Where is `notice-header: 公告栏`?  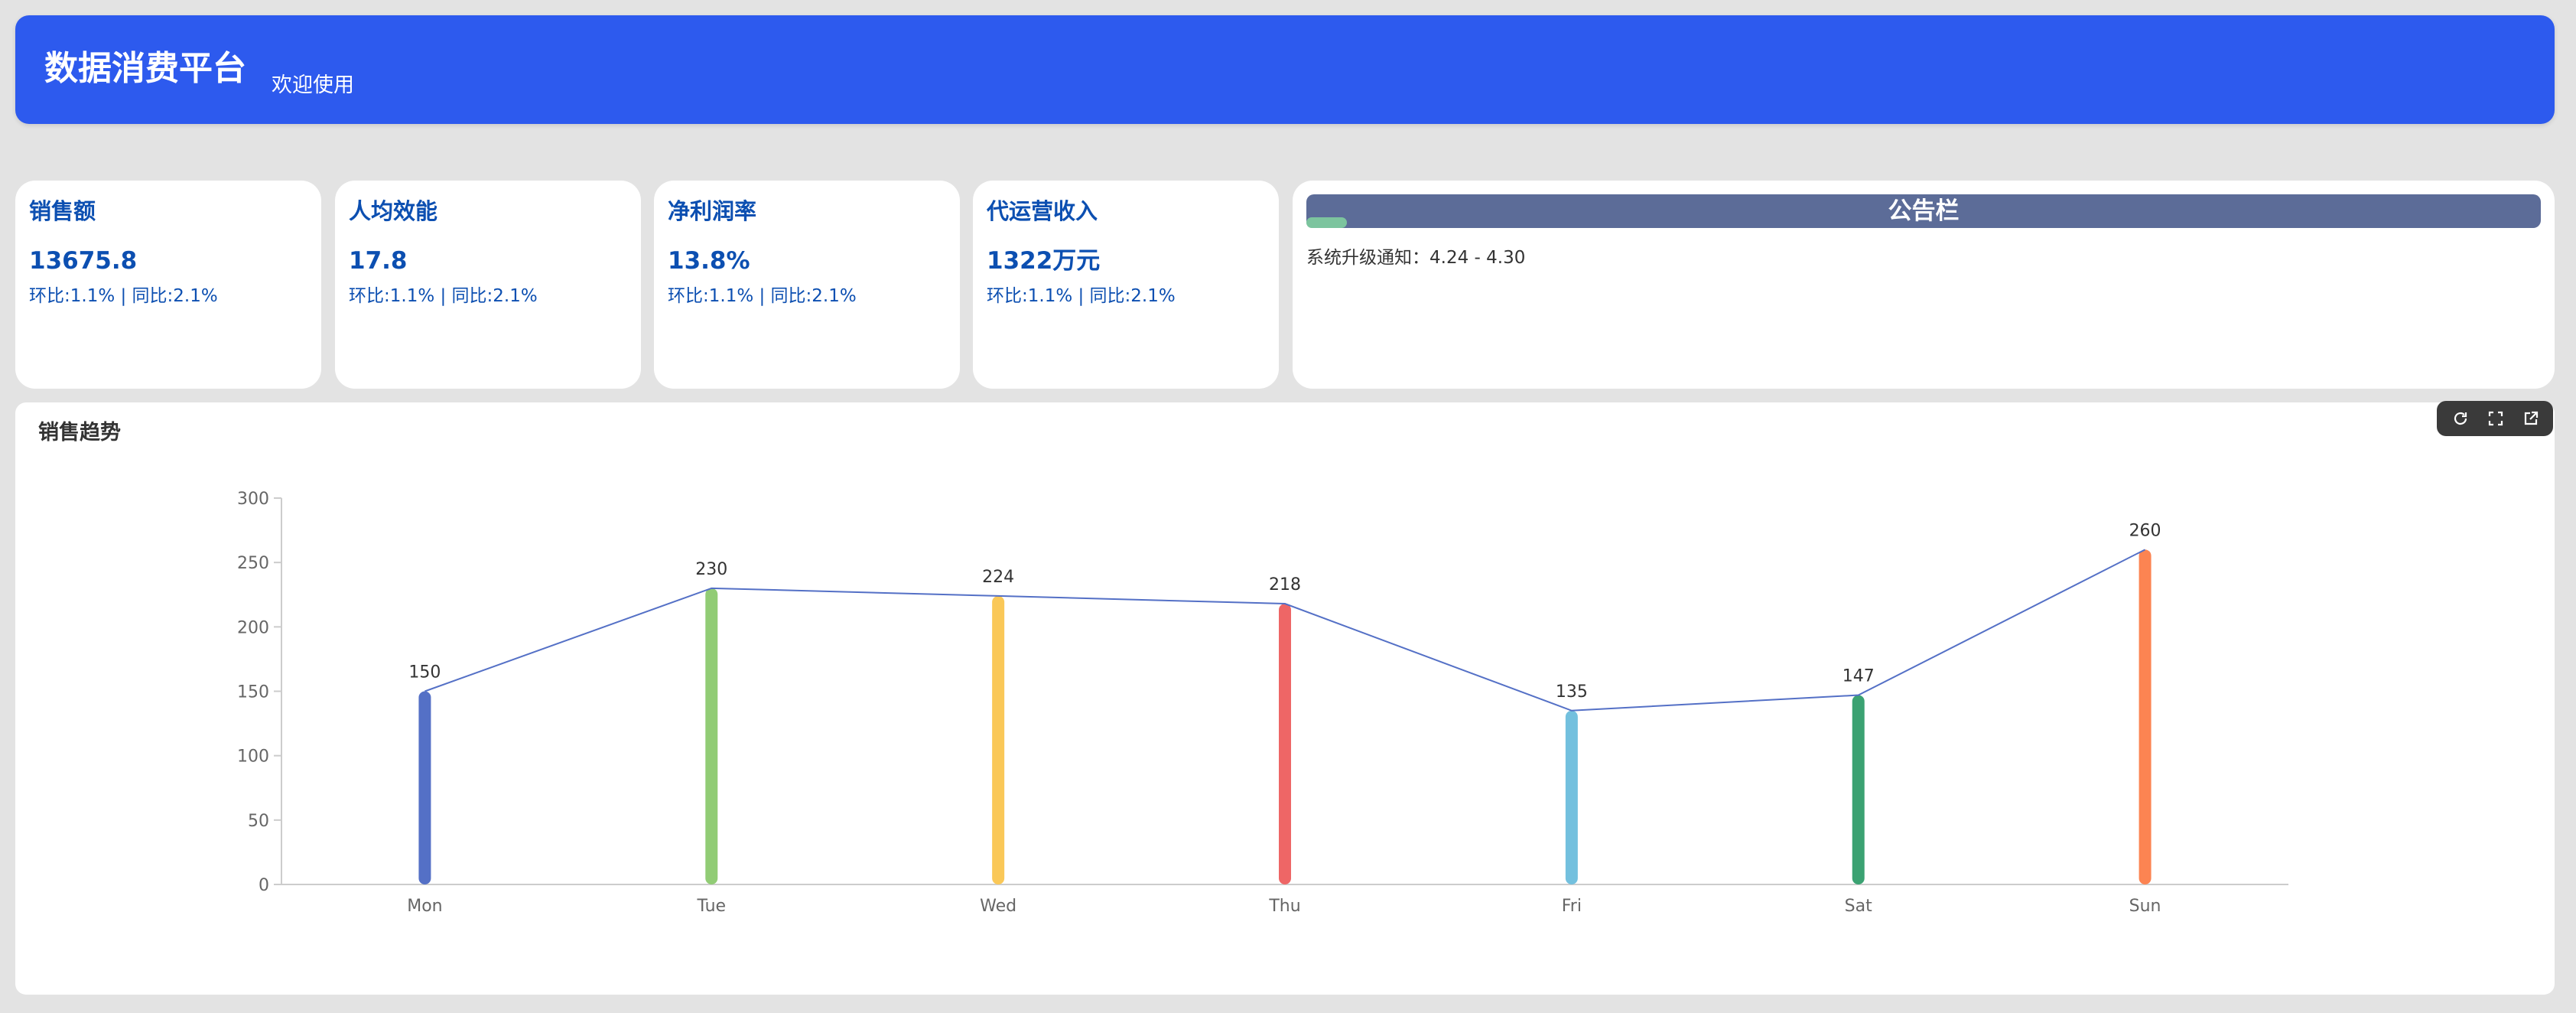 notice-header: 公告栏 is located at coordinates (1923, 211).